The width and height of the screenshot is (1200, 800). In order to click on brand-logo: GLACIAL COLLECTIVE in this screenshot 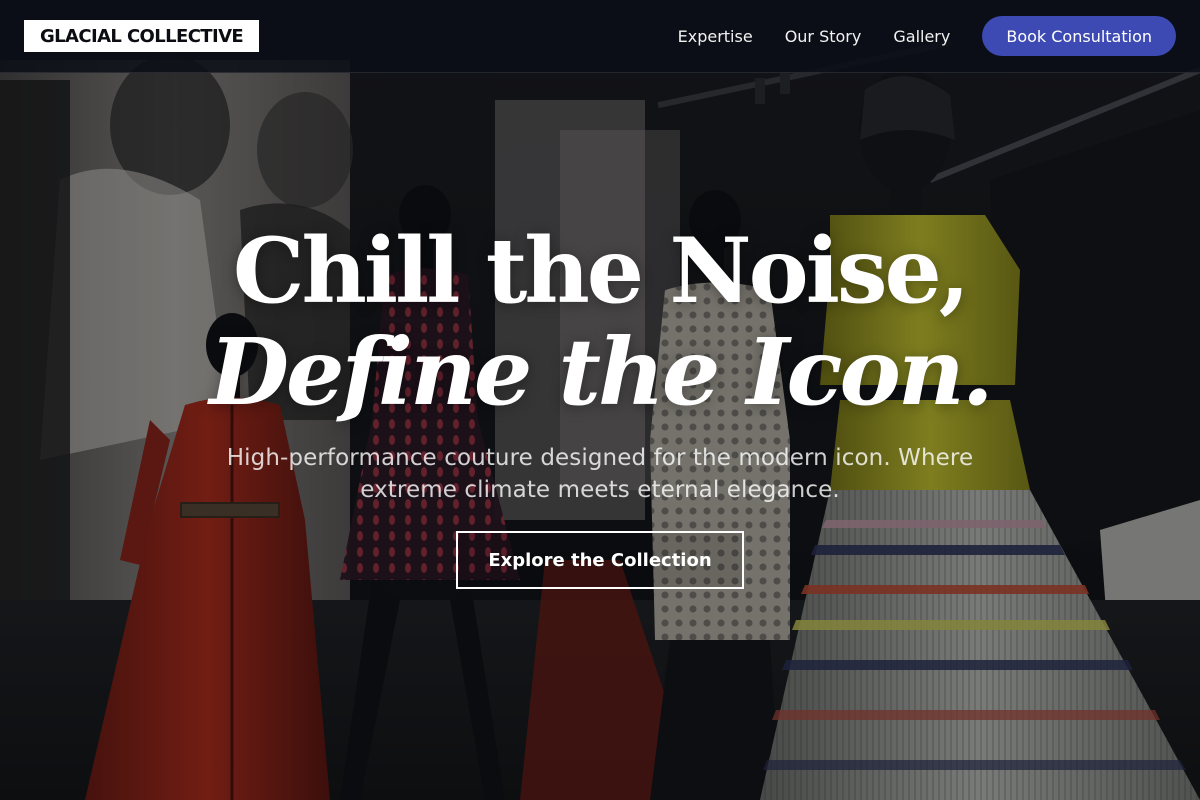, I will do `click(142, 36)`.